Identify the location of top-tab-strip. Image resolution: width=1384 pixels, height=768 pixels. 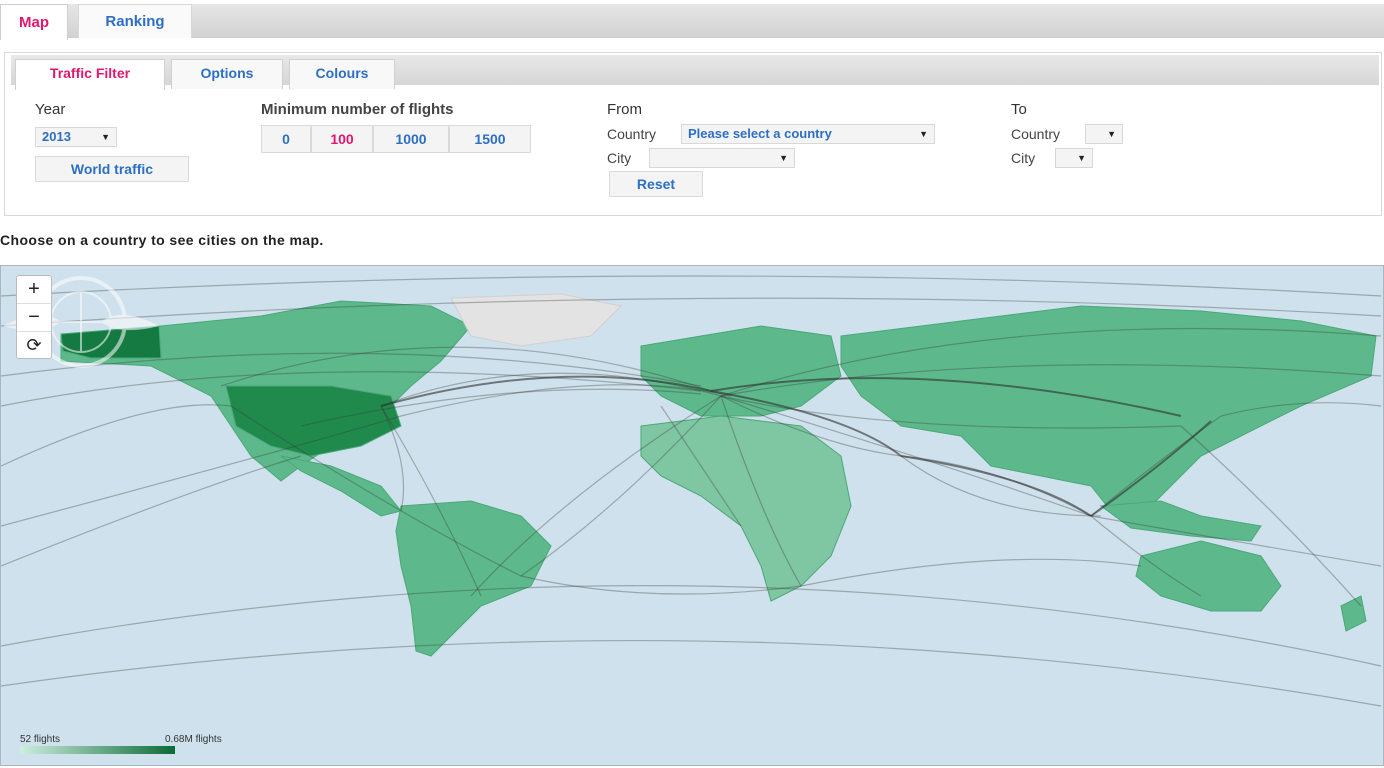
(692, 21).